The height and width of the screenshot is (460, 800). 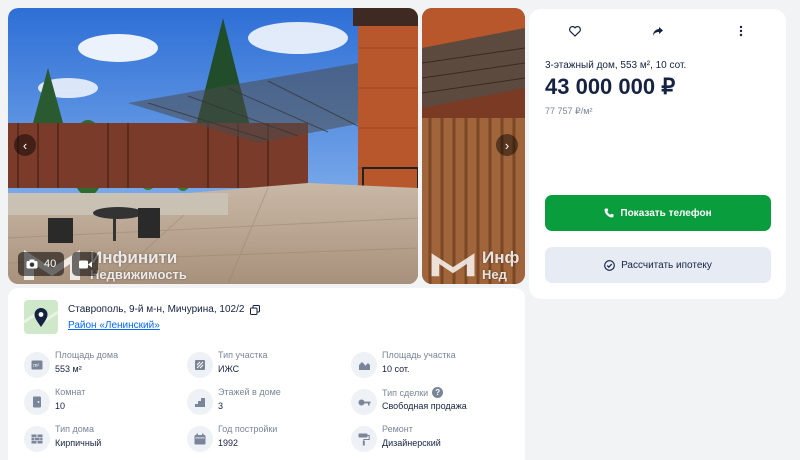 I want to click on map-pin-icon, so click(x=41, y=317).